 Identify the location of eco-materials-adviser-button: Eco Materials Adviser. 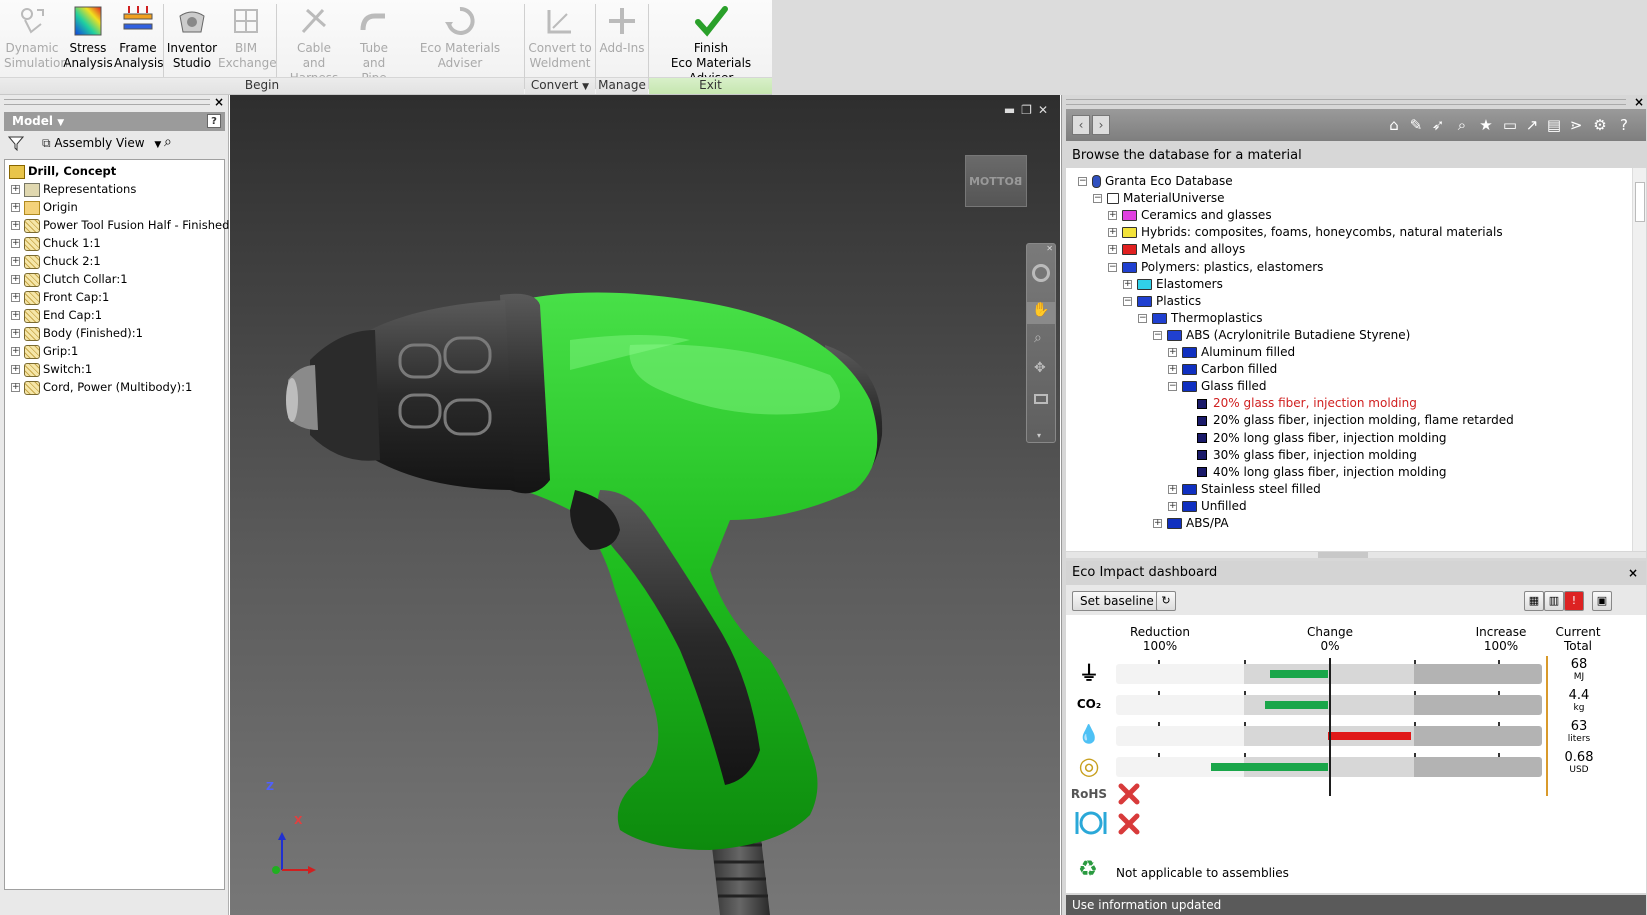
(460, 39).